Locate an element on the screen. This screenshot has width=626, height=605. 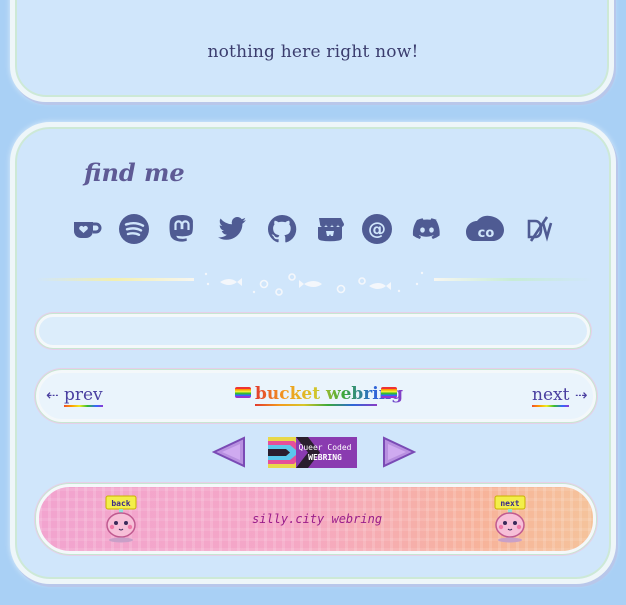
badge-line1: Queer Coded is located at coordinates (325, 447).